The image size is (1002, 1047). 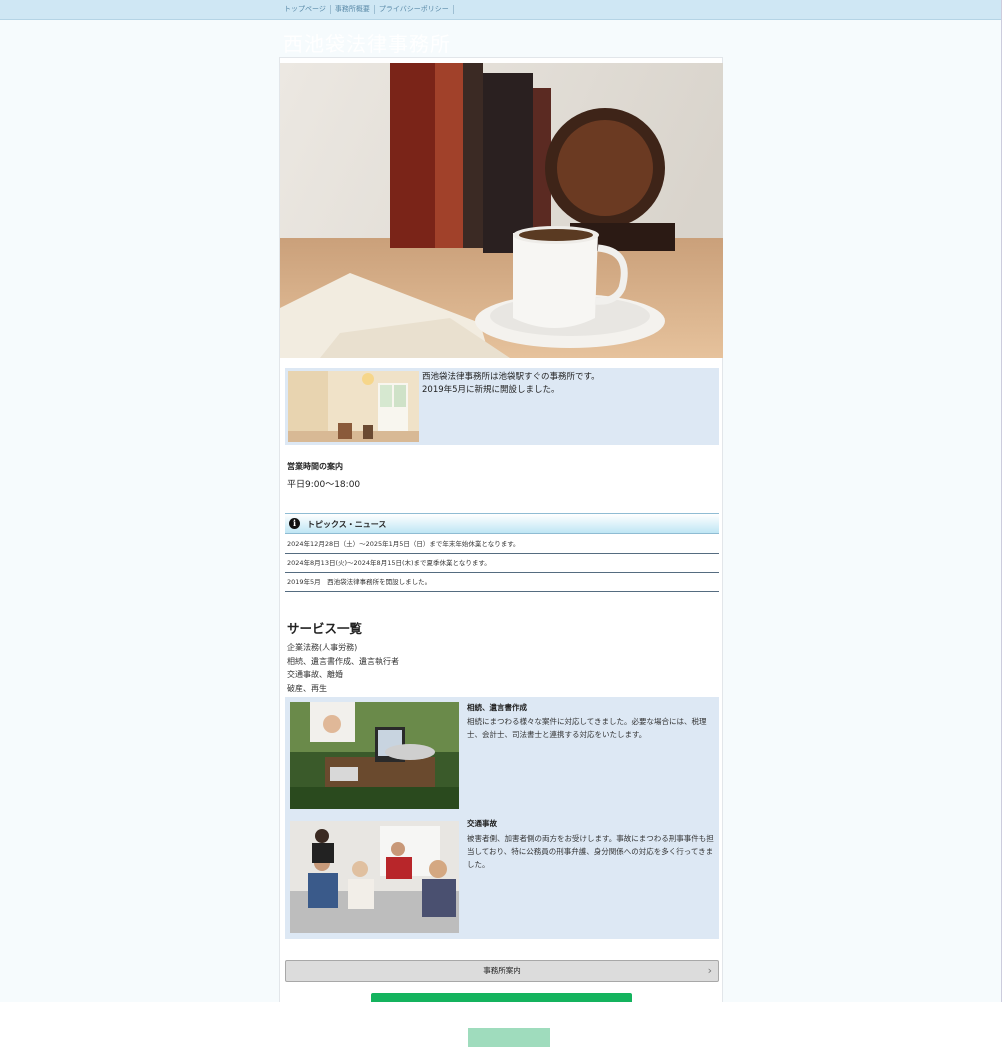 What do you see at coordinates (374, 877) in the screenshot?
I see `traffic-accident-meeting-image` at bounding box center [374, 877].